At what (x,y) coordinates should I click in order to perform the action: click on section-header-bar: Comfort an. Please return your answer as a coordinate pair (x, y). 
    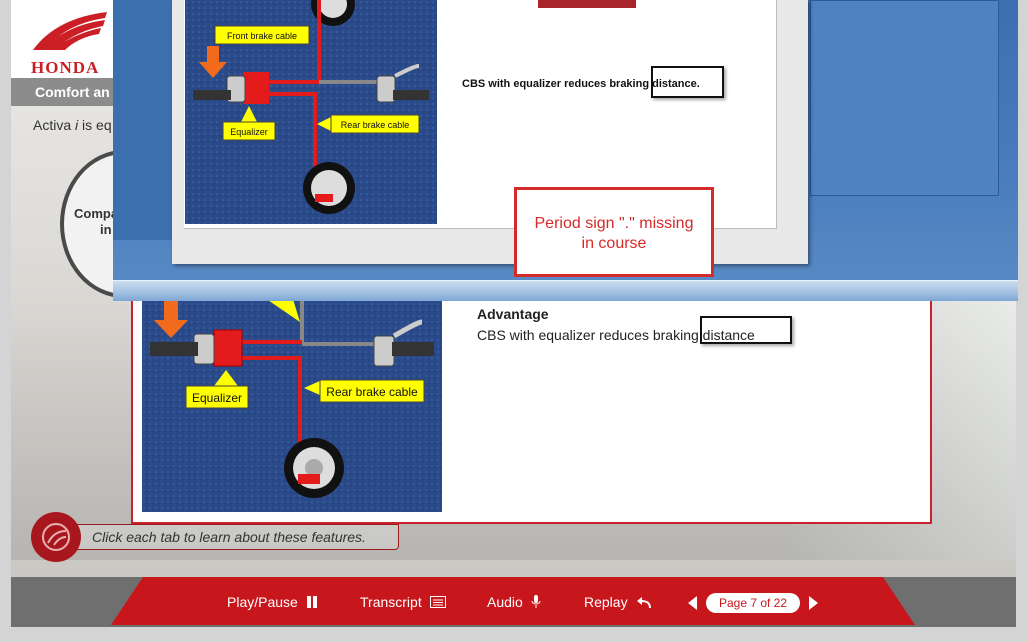
    Looking at the image, I should click on (62, 92).